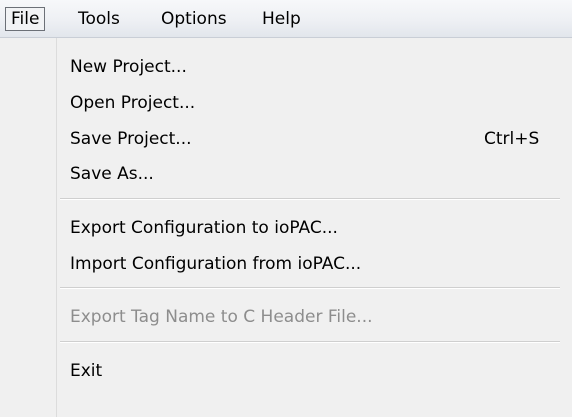 This screenshot has height=417, width=572. What do you see at coordinates (99, 19) in the screenshot?
I see `menu-tools: Tools` at bounding box center [99, 19].